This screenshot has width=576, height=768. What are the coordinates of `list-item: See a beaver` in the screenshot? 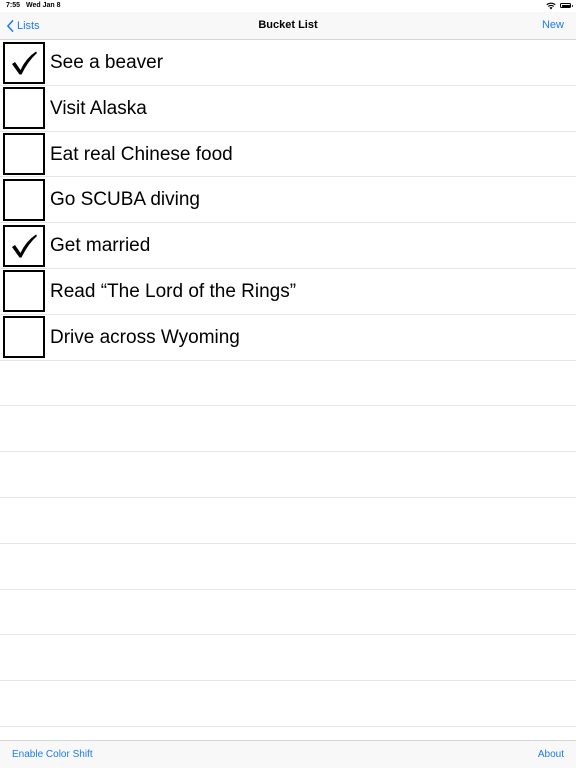 It's located at (288, 63).